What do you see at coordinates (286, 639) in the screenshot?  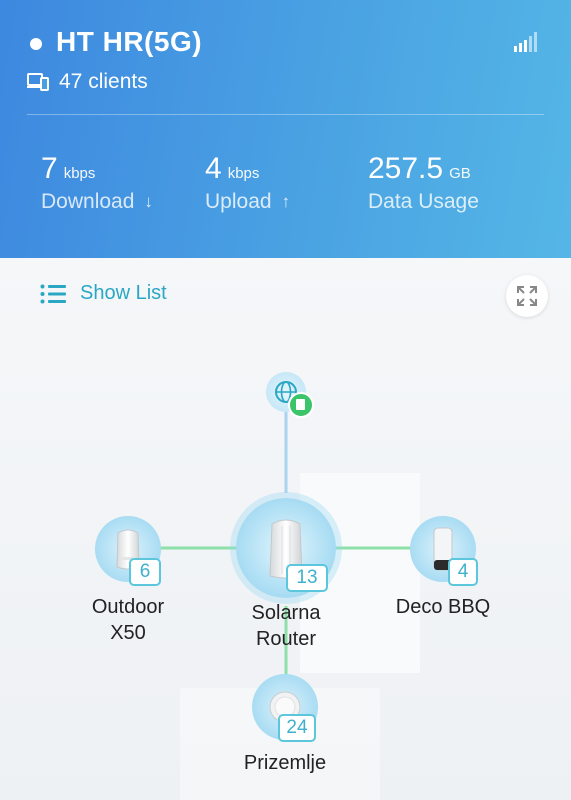 I see `router-name-line2: Router` at bounding box center [286, 639].